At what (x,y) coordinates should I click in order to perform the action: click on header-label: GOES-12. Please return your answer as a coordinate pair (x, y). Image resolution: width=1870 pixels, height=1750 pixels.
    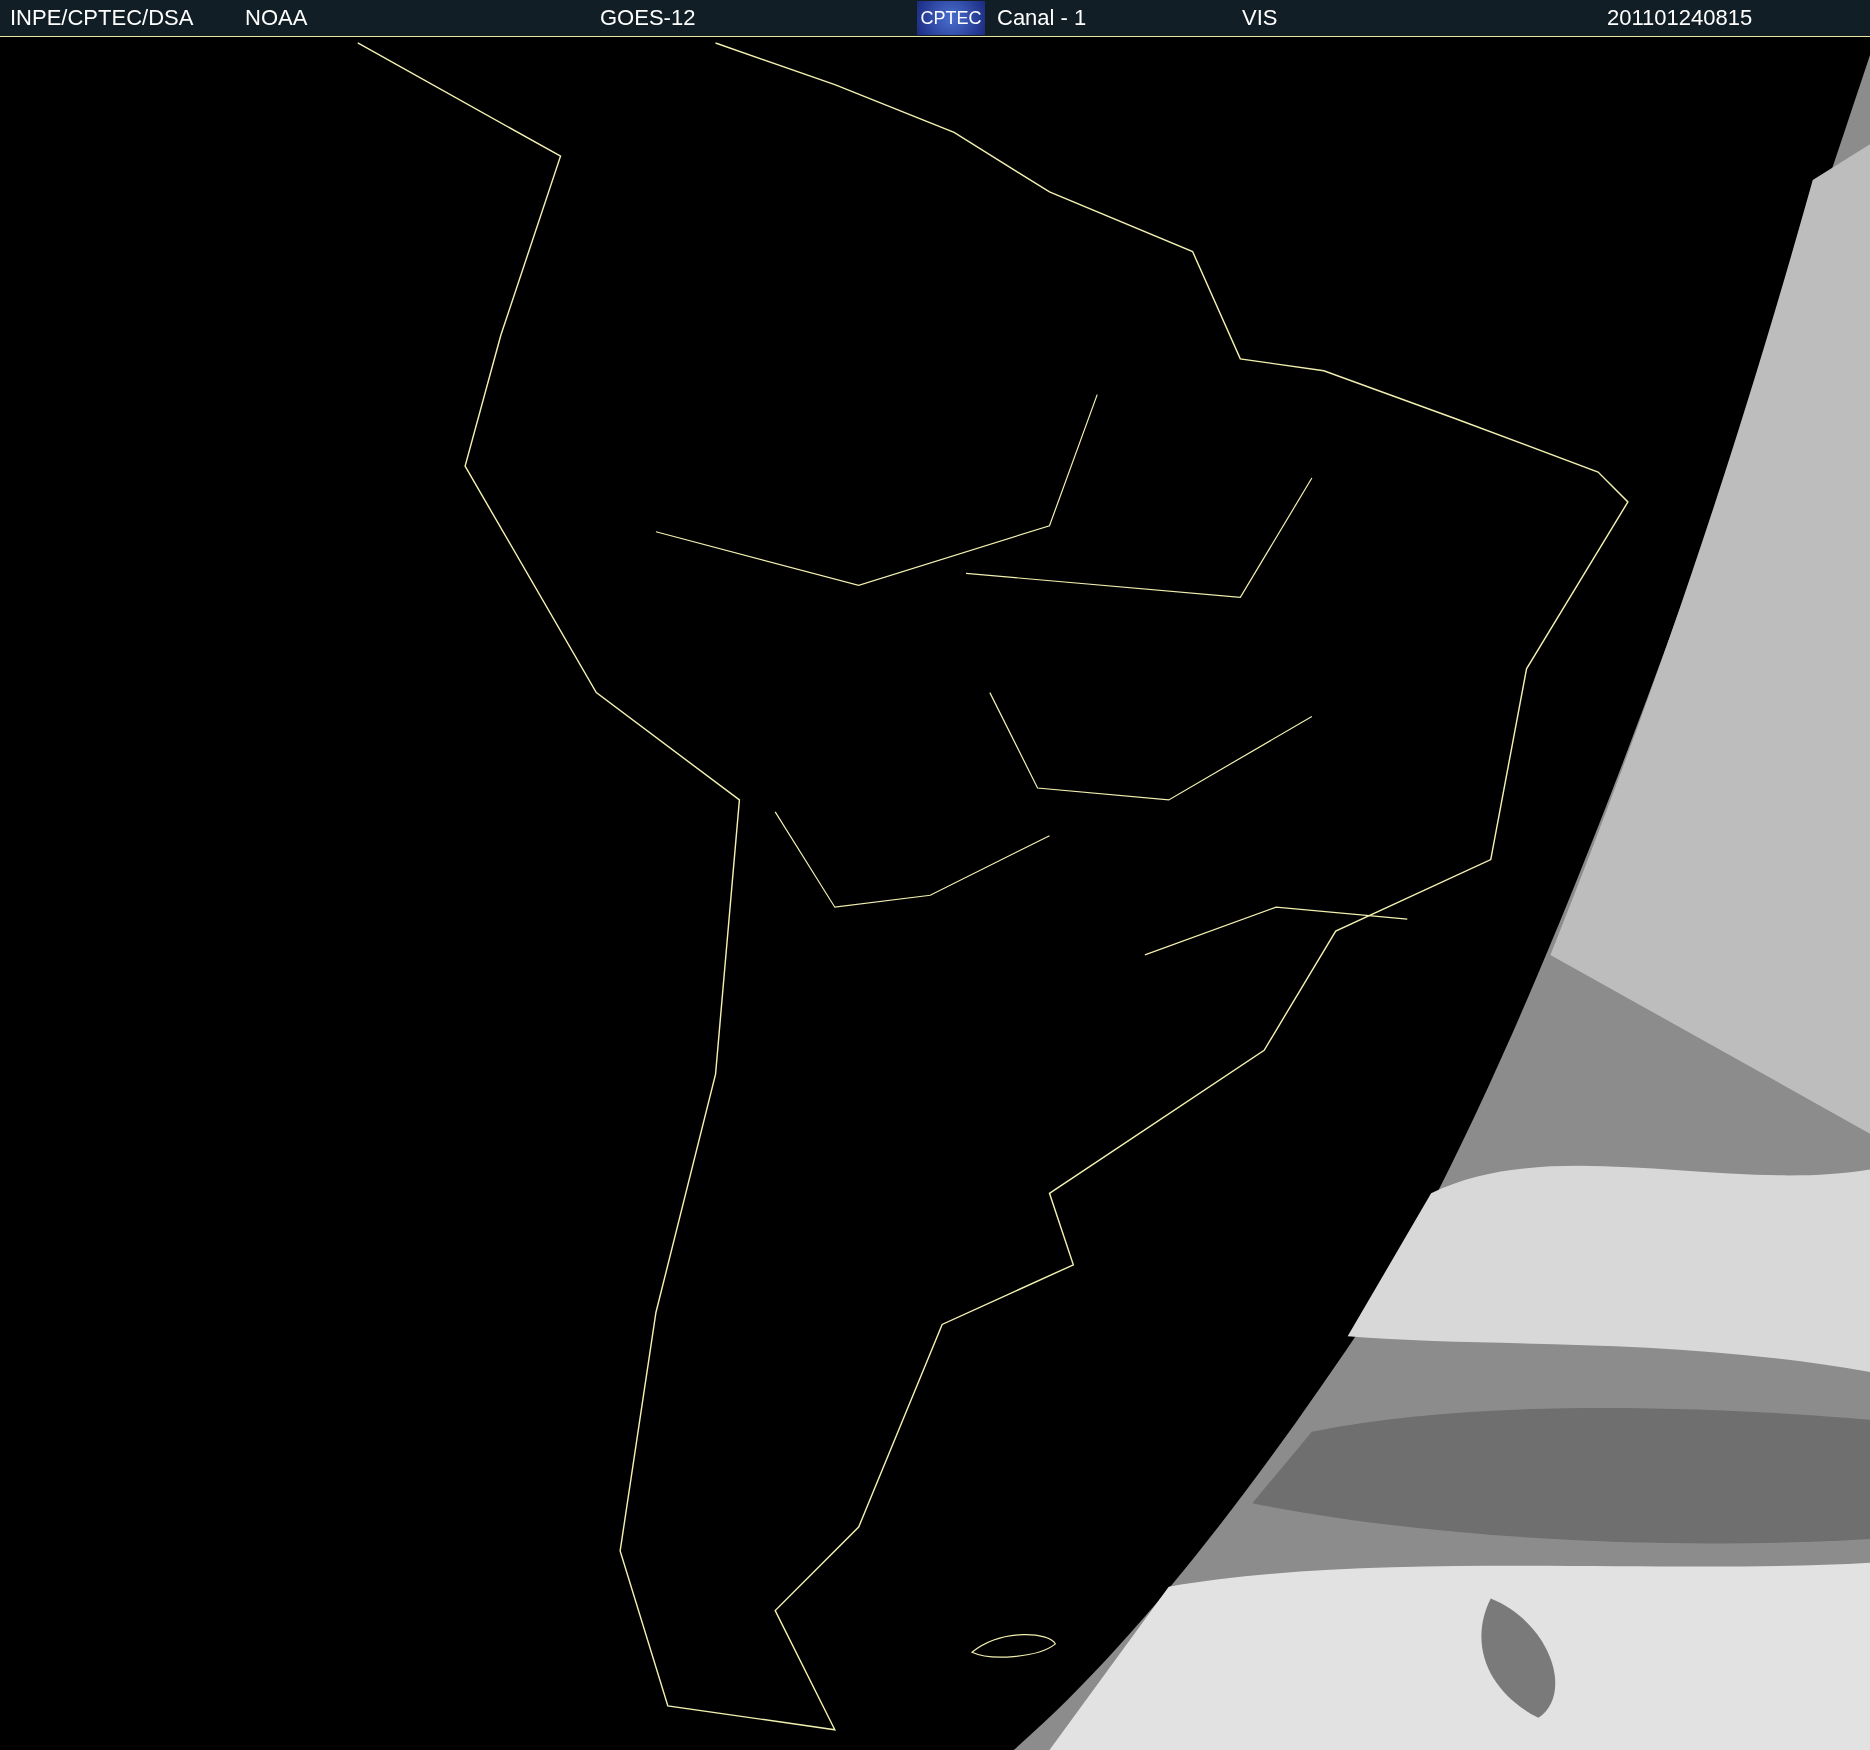
    Looking at the image, I should click on (648, 18).